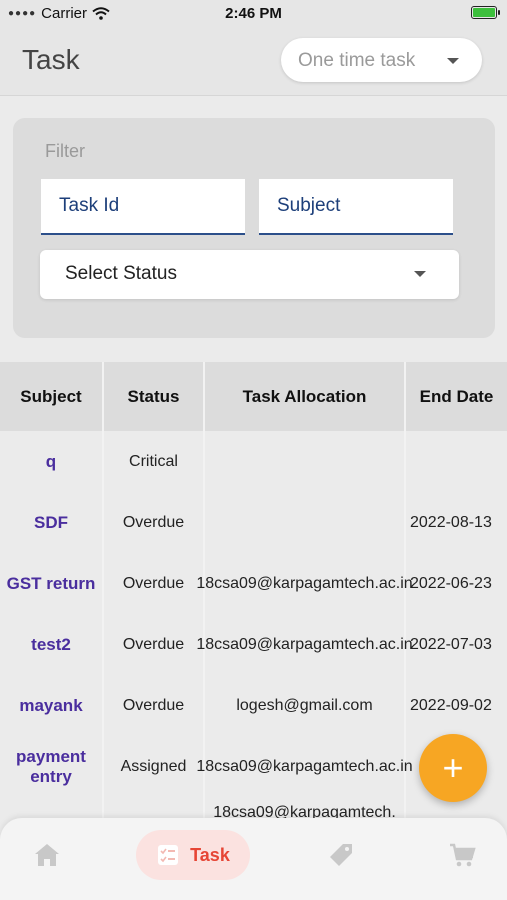 This screenshot has width=507, height=900. I want to click on battery-icon, so click(485, 12).